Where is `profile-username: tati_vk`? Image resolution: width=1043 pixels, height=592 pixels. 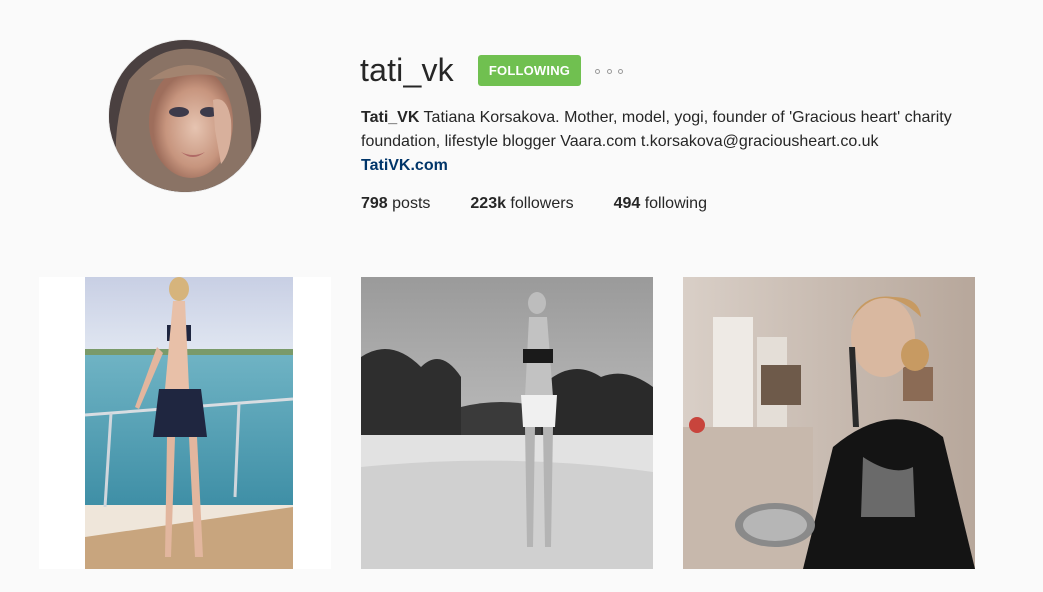 profile-username: tati_vk is located at coordinates (407, 70).